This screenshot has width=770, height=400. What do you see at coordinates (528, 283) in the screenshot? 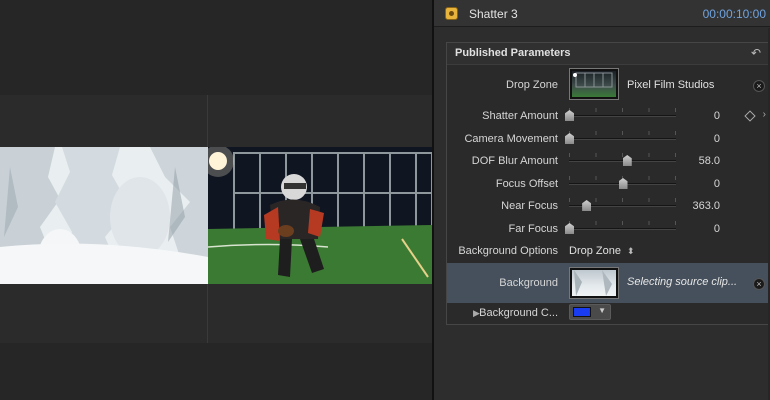
I see `background-label: Background` at bounding box center [528, 283].